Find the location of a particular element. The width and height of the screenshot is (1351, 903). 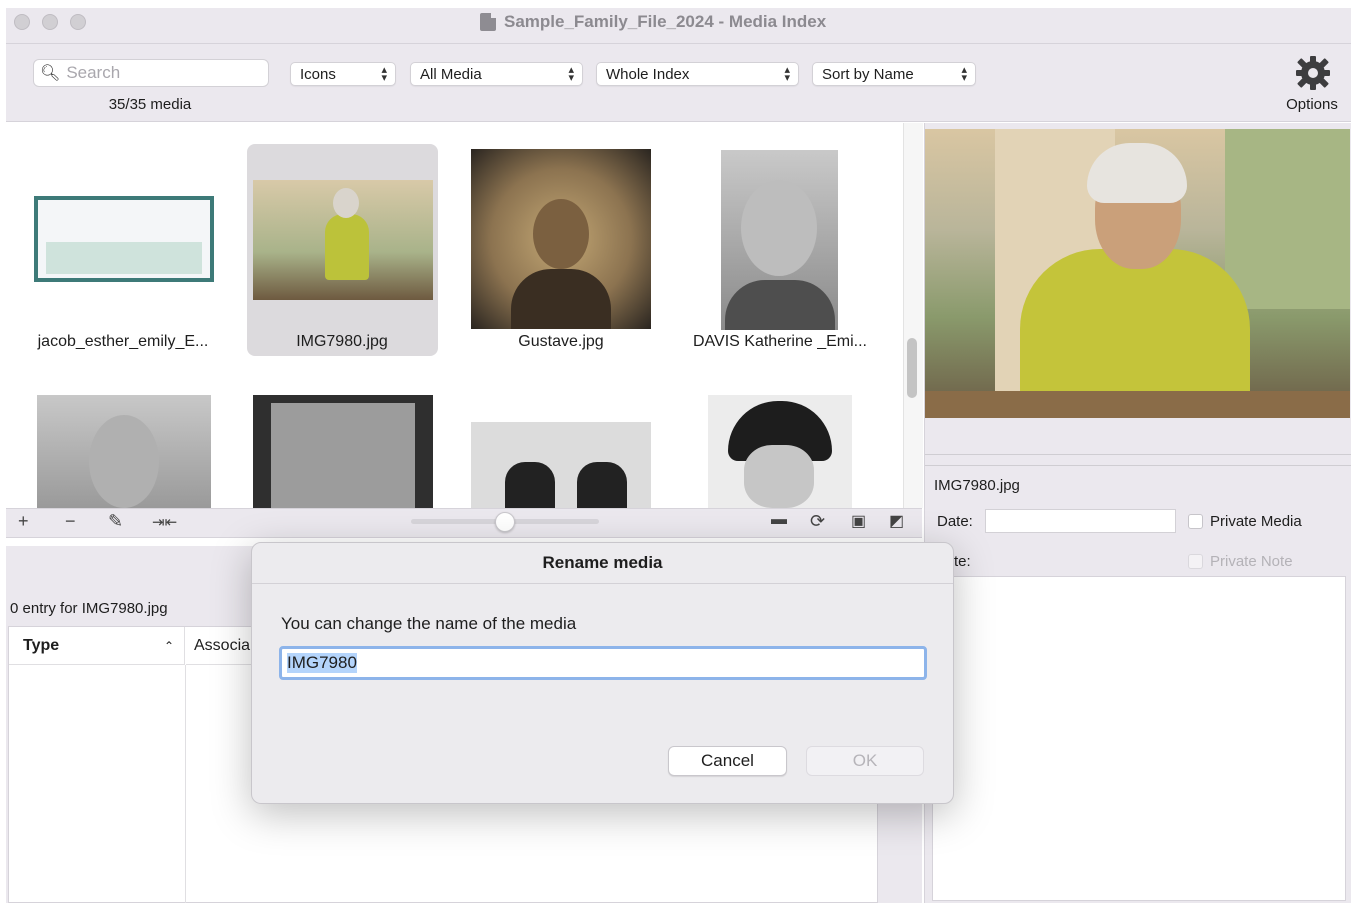

search-icon: 🔍︎ is located at coordinates (50, 73).